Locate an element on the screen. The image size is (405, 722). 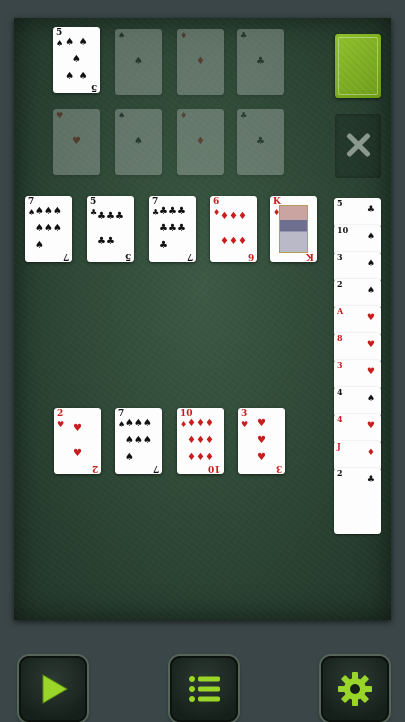
playing-card: 7 ♣ ♣ ♣ ♣ ♣ ♣ ♣ ♣ 7 is located at coordinates (172, 229).